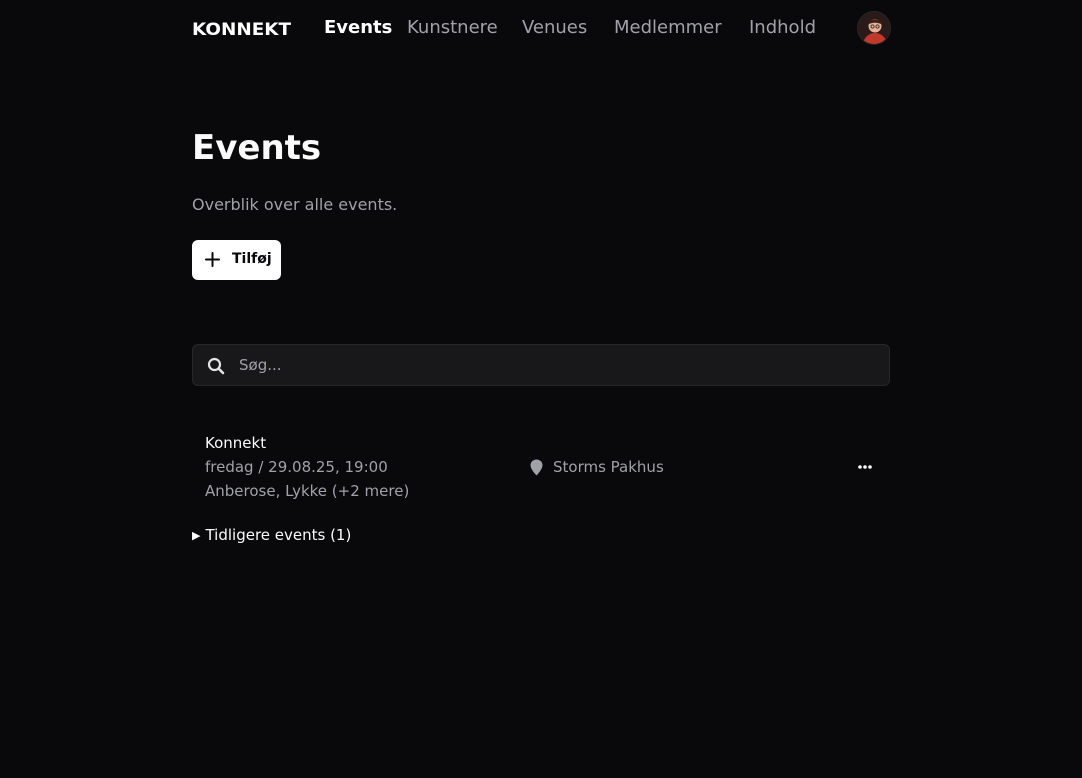 The height and width of the screenshot is (778, 1082). Describe the element at coordinates (278, 535) in the screenshot. I see `past-events-label: Tidligere events (1)` at that location.